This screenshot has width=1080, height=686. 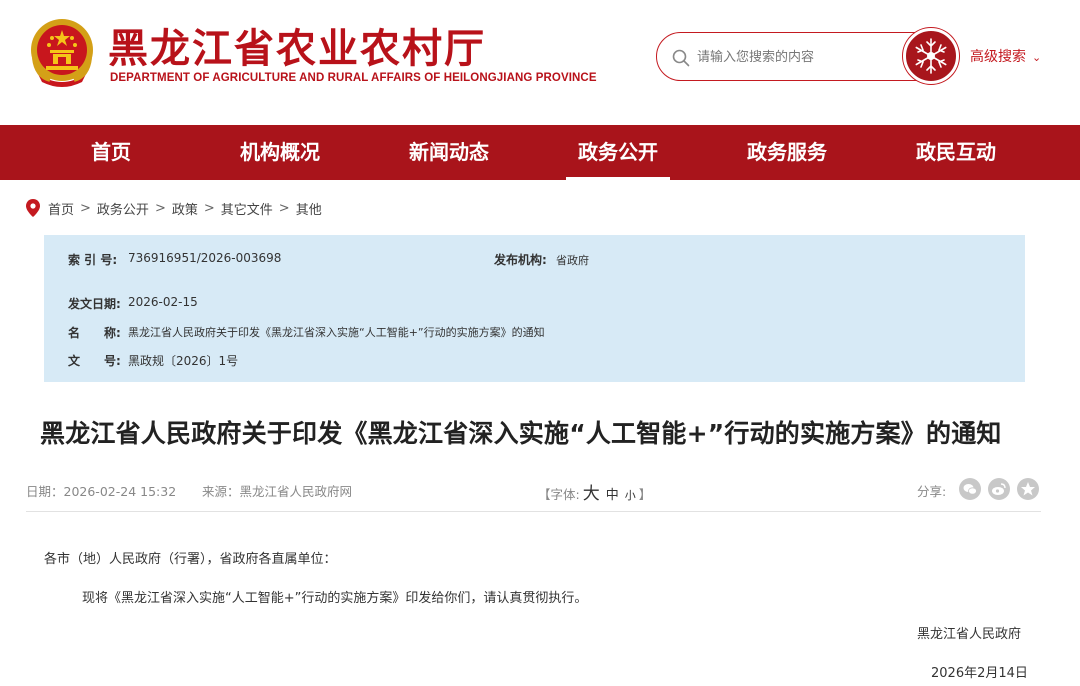 What do you see at coordinates (999, 489) in the screenshot?
I see `weibo-share-icon` at bounding box center [999, 489].